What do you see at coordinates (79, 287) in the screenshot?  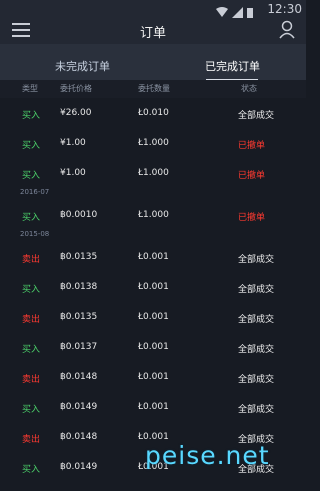 I see `order-price: ฿0.0138` at bounding box center [79, 287].